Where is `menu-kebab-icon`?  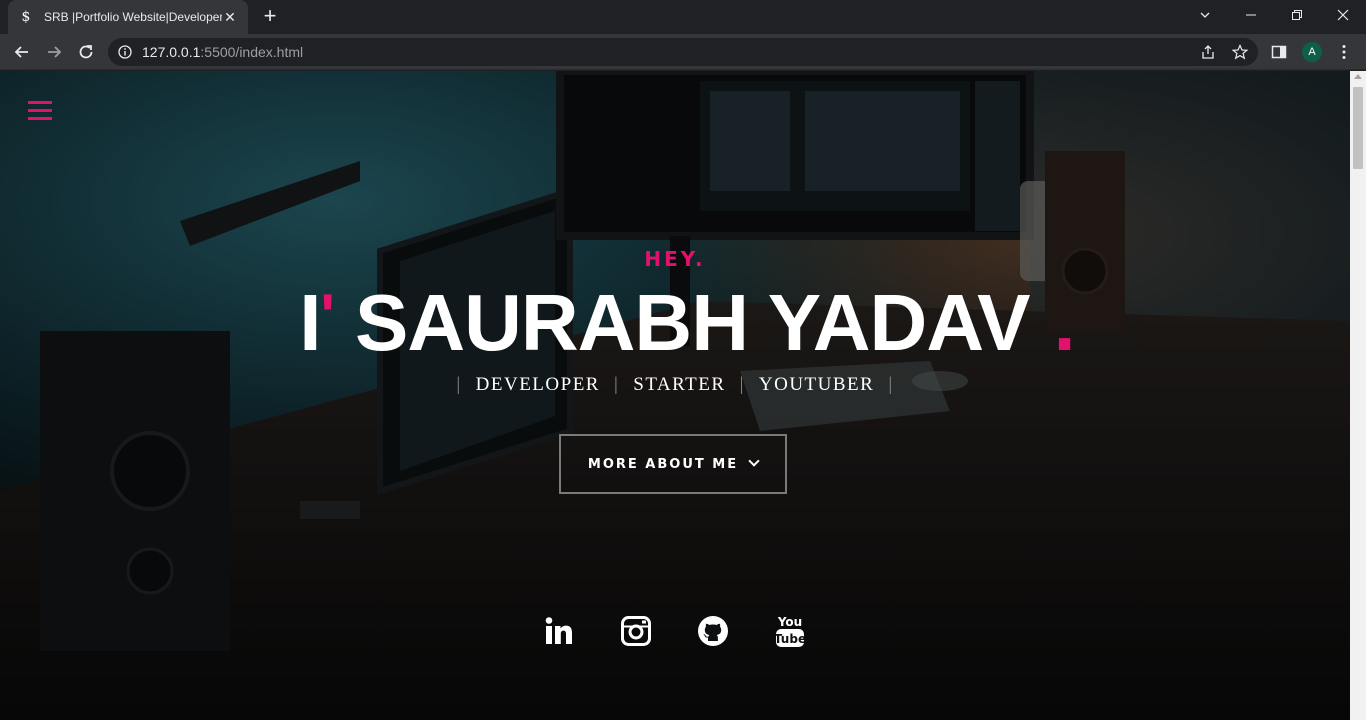 menu-kebab-icon is located at coordinates (1344, 52).